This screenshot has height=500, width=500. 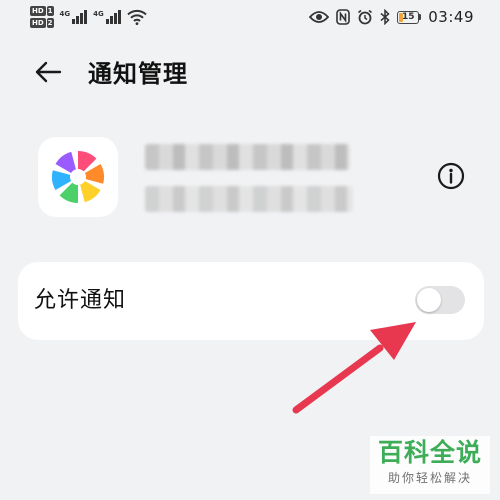 I want to click on watermark-main: 百科全说, so click(x=429, y=452).